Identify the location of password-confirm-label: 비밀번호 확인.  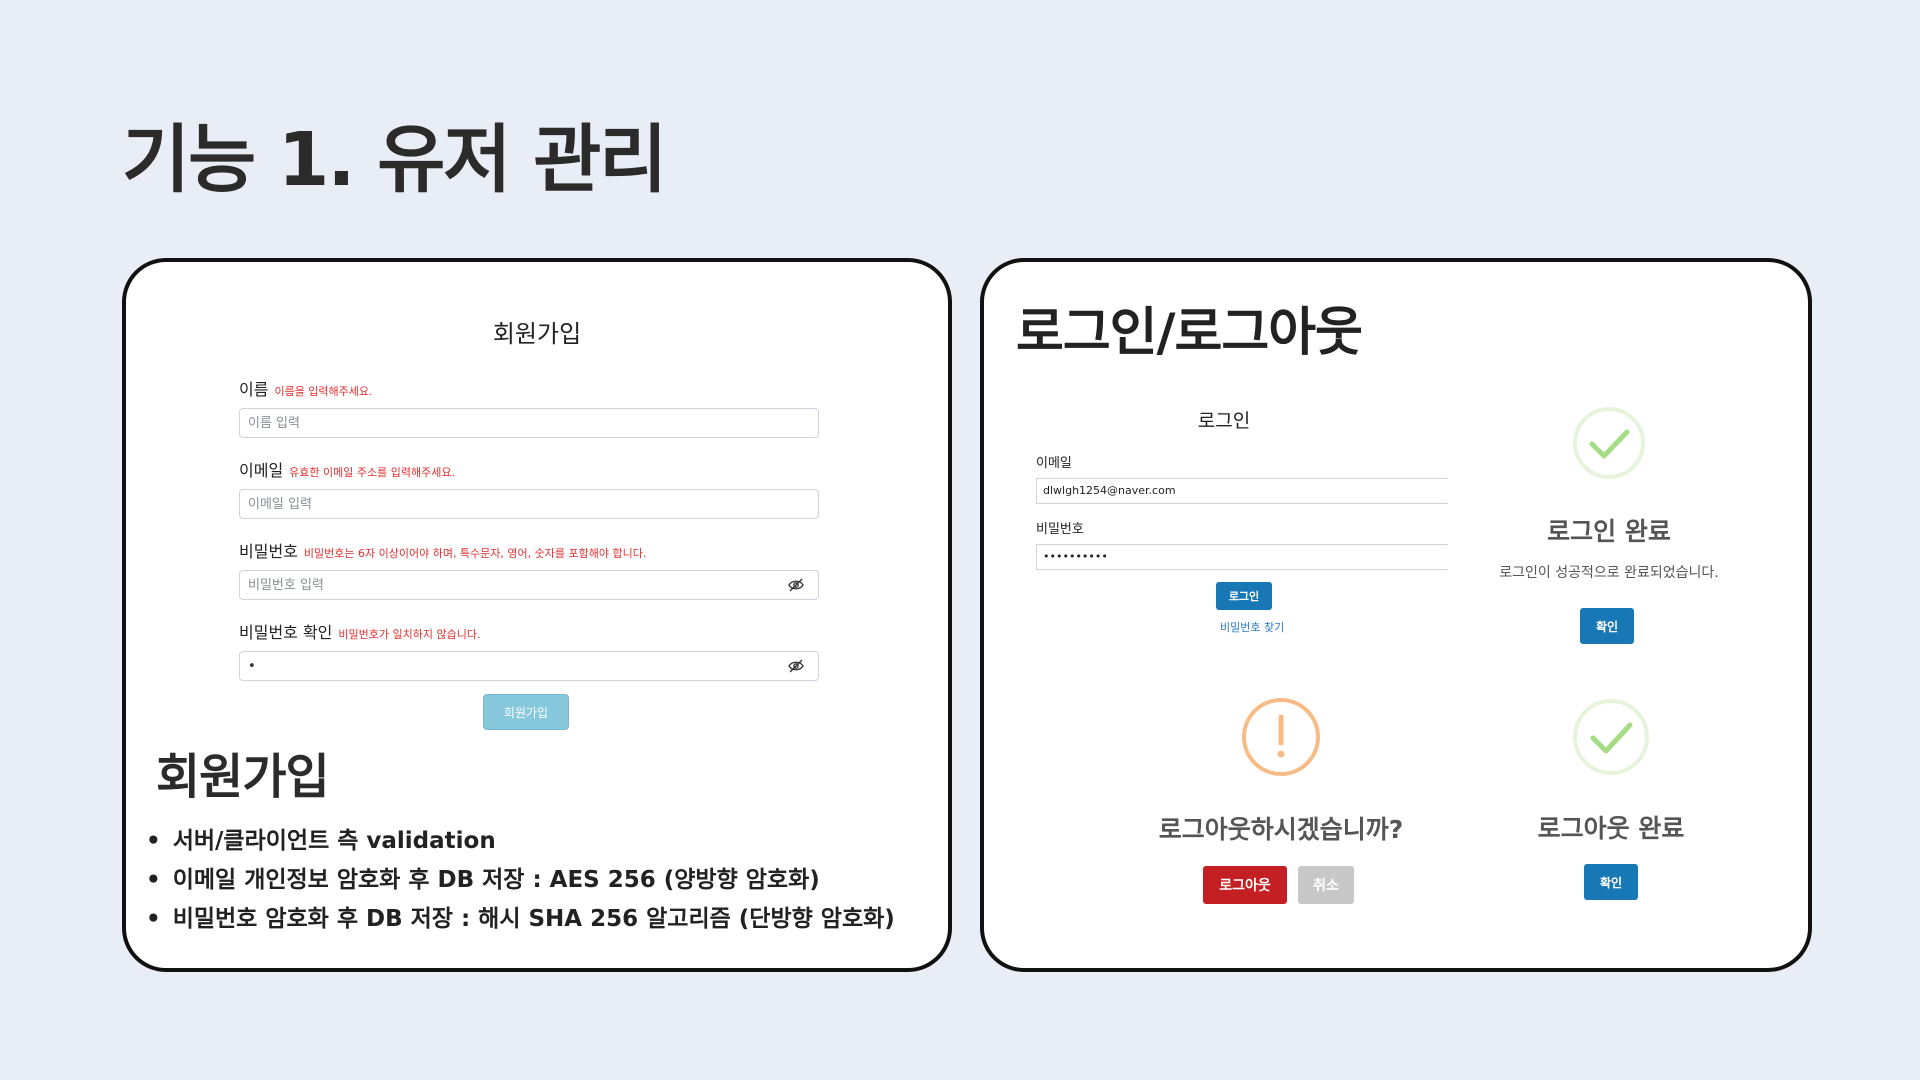
(286, 632).